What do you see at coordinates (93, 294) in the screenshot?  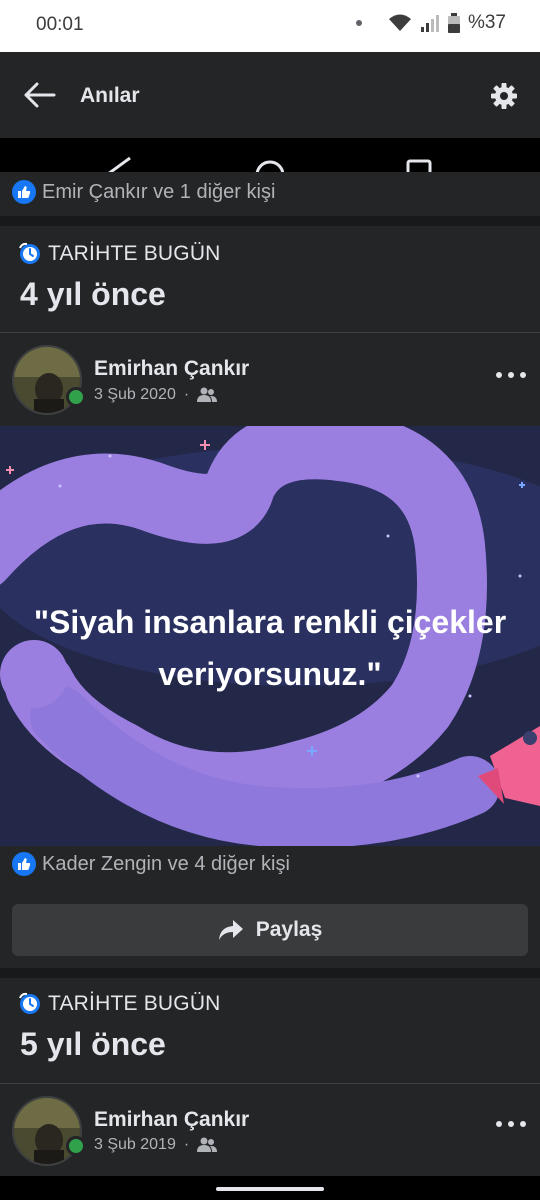 I see `memory-years: 4 yıl önce` at bounding box center [93, 294].